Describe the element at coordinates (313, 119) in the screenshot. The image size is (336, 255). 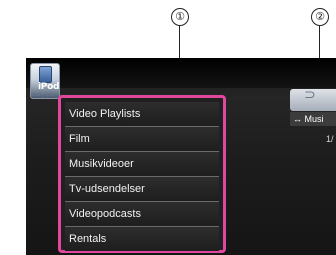
I see `music-tab: ↔ Musi` at that location.